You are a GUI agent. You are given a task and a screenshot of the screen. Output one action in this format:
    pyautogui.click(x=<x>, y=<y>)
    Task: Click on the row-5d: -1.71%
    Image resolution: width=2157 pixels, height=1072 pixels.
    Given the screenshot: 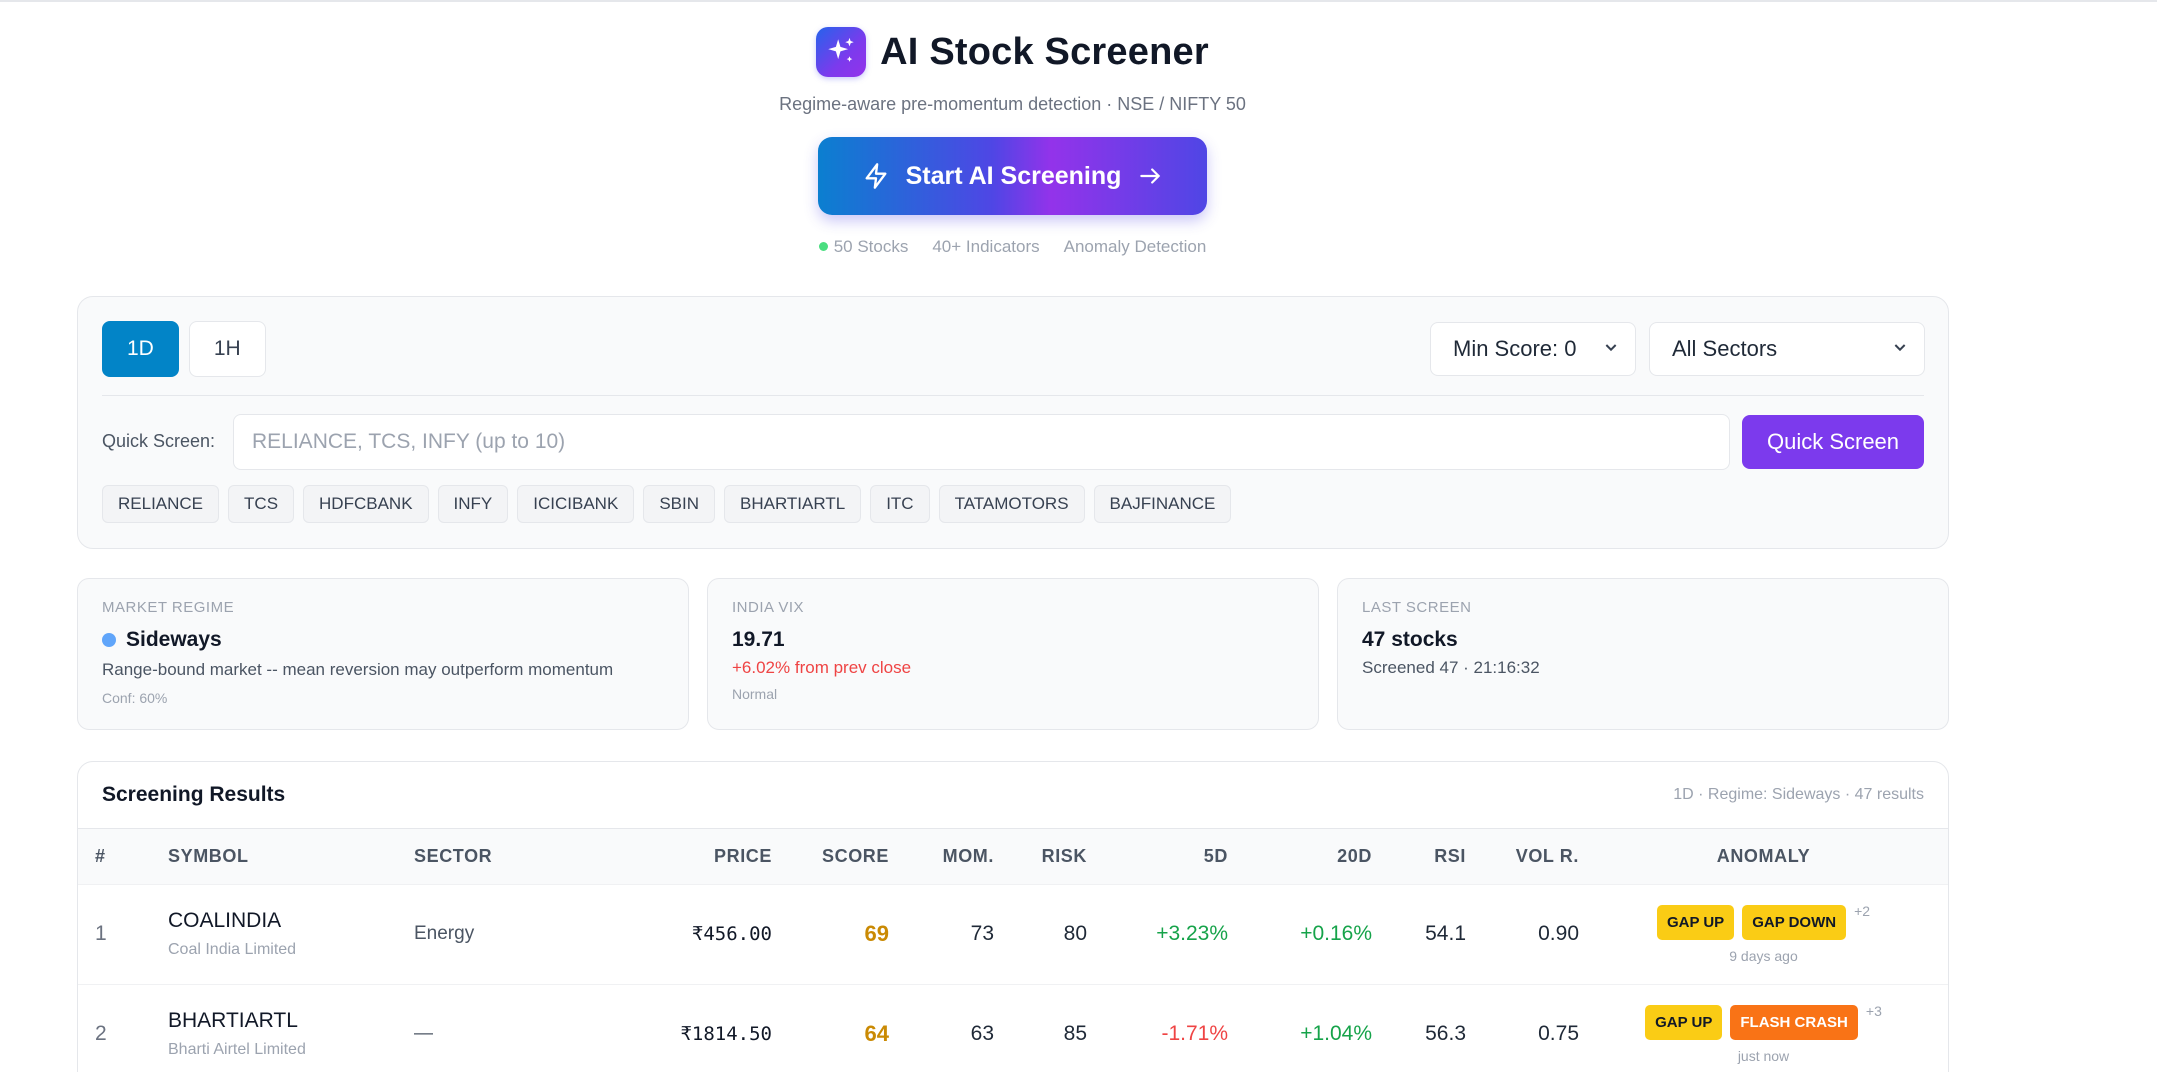 What is the action you would take?
    pyautogui.click(x=1194, y=1034)
    